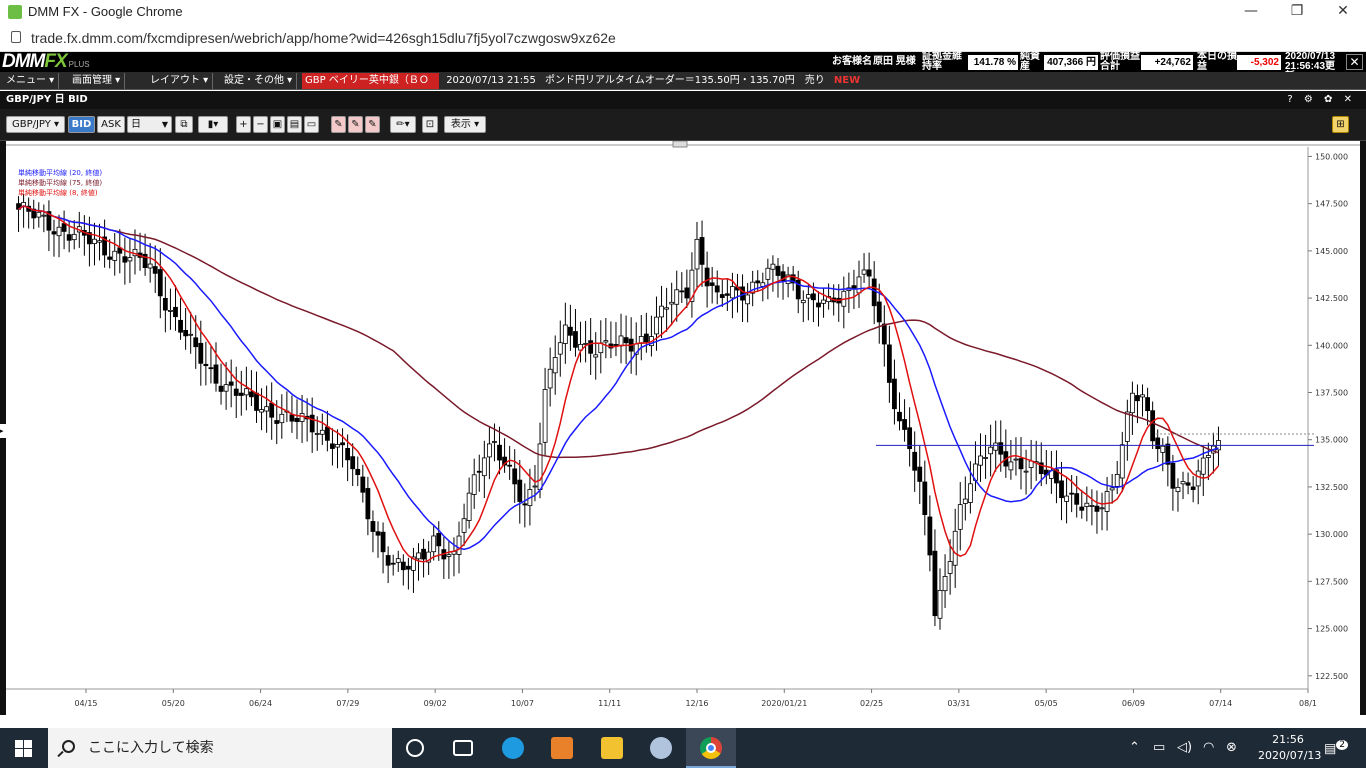 Image resolution: width=1366 pixels, height=768 pixels. Describe the element at coordinates (1159, 747) in the screenshot. I see `battery-icon: ▭` at that location.